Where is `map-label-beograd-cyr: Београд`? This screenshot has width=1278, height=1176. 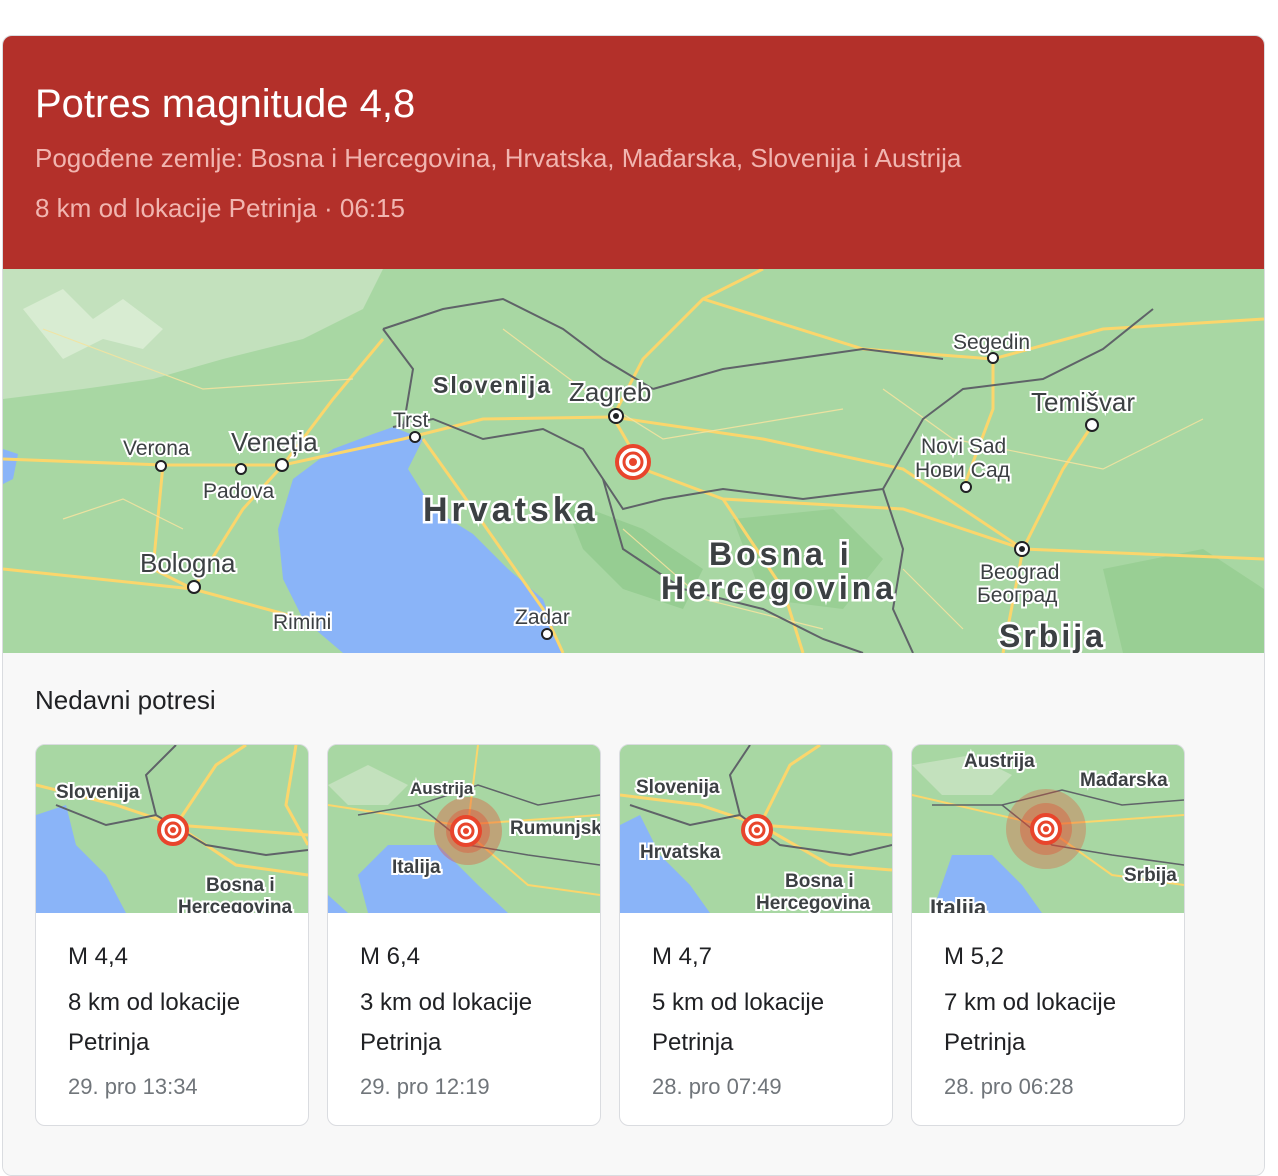 map-label-beograd-cyr: Београд is located at coordinates (1017, 595).